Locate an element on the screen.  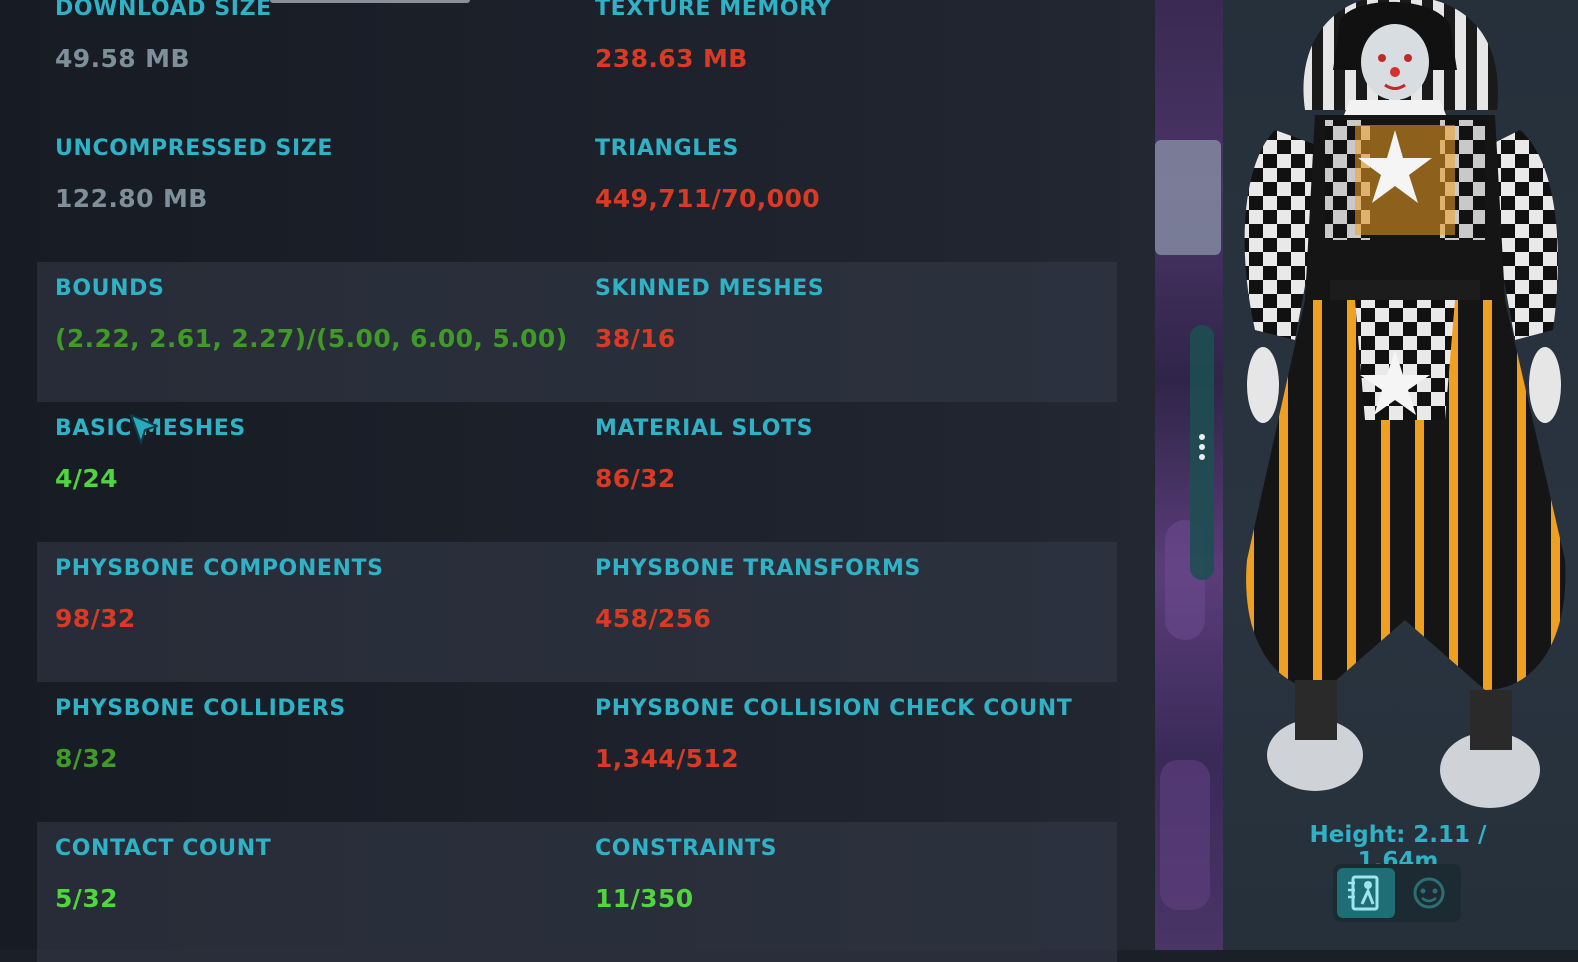
stat-label: DOWNLOAD SIZE is located at coordinates (163, 10).